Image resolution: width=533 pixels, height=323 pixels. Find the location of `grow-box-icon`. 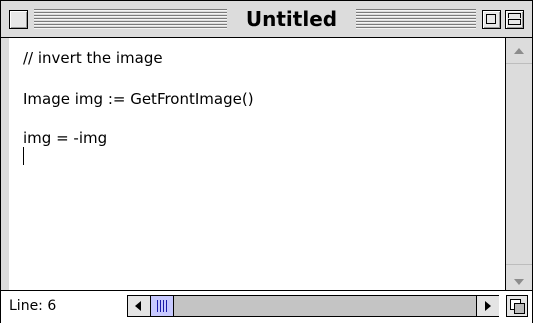

grow-box-icon is located at coordinates (517, 306).